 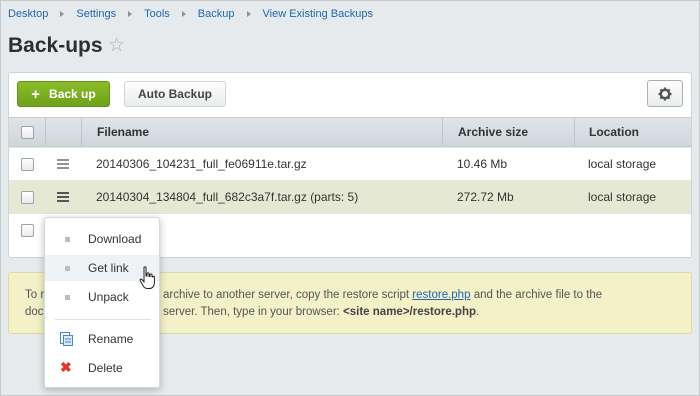 What do you see at coordinates (147, 277) in the screenshot?
I see `cursor-icon` at bounding box center [147, 277].